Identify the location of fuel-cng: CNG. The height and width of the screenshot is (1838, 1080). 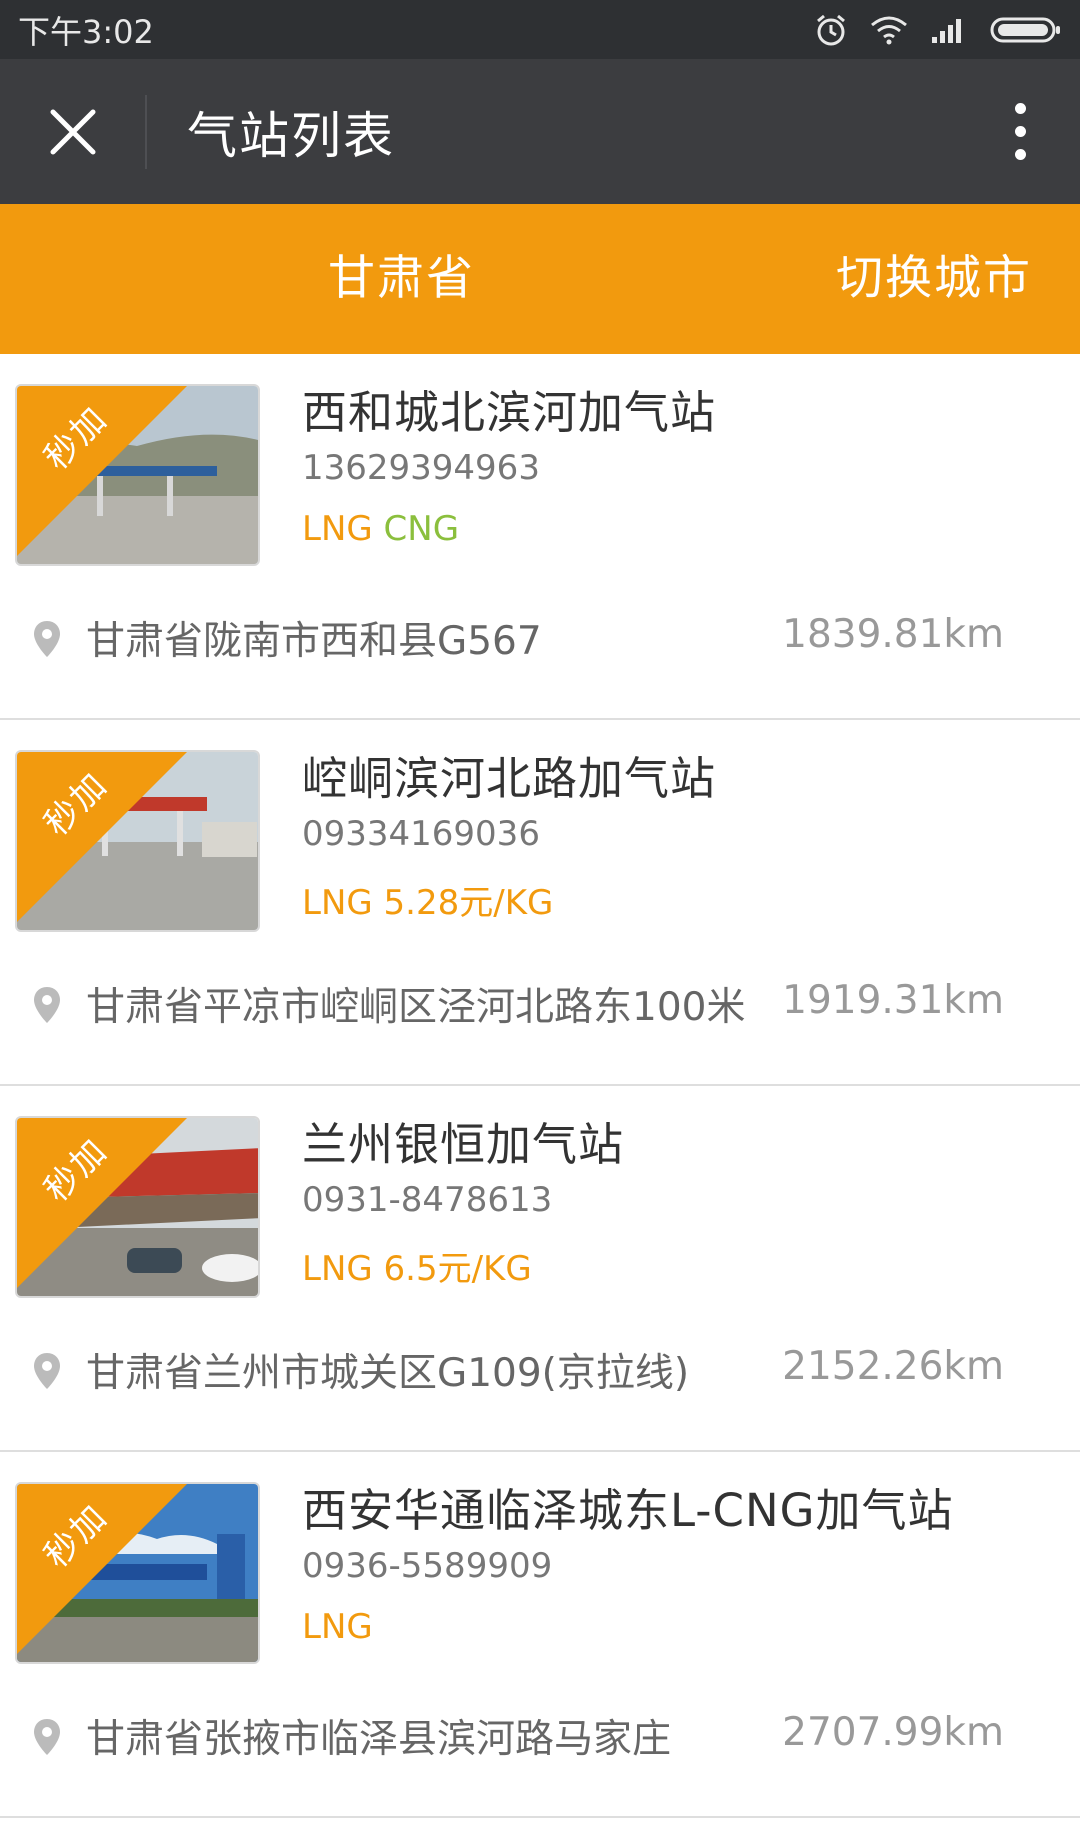
(421, 529).